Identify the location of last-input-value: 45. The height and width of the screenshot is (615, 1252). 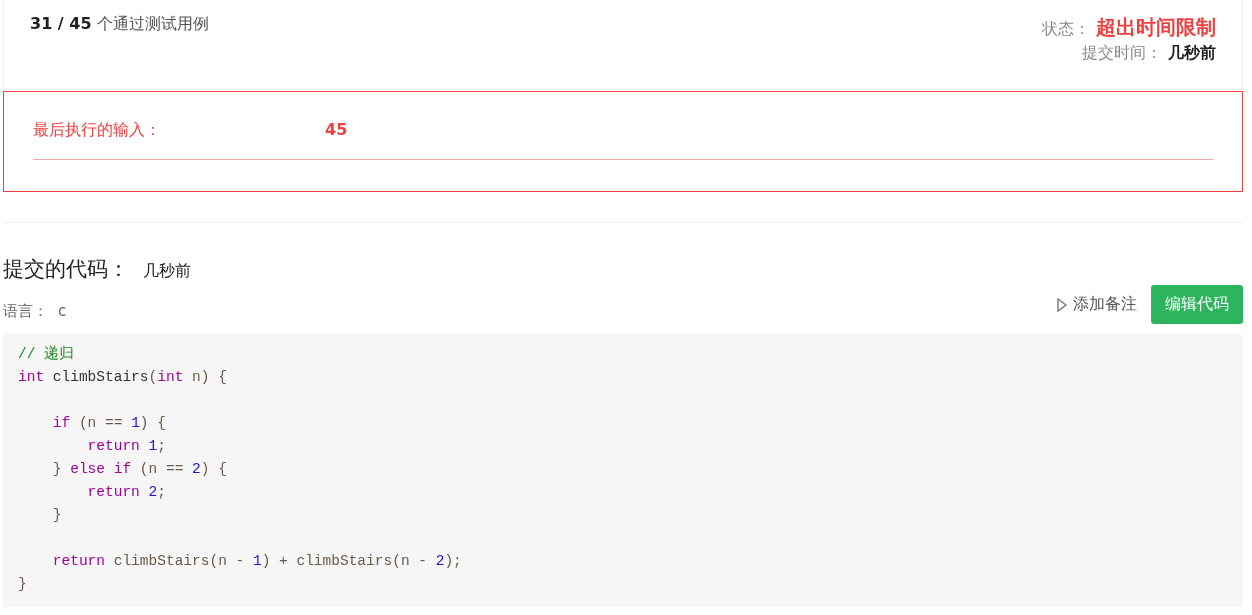
(336, 130).